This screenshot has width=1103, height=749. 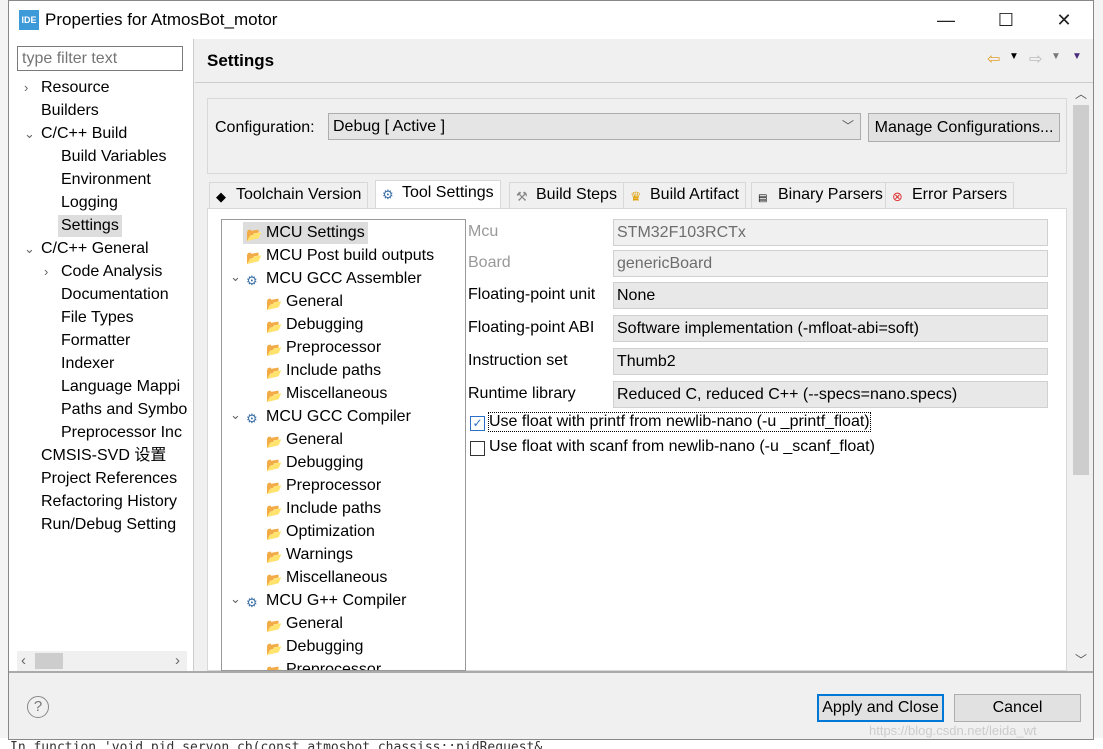 I want to click on configuration-value: Debug [ Active ], so click(x=389, y=126).